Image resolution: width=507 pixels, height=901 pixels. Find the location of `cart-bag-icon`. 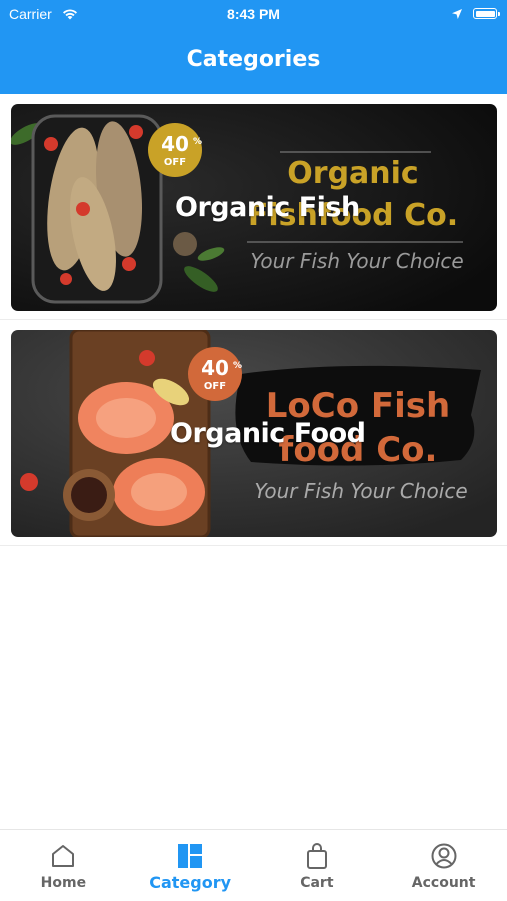

cart-bag-icon is located at coordinates (317, 856).